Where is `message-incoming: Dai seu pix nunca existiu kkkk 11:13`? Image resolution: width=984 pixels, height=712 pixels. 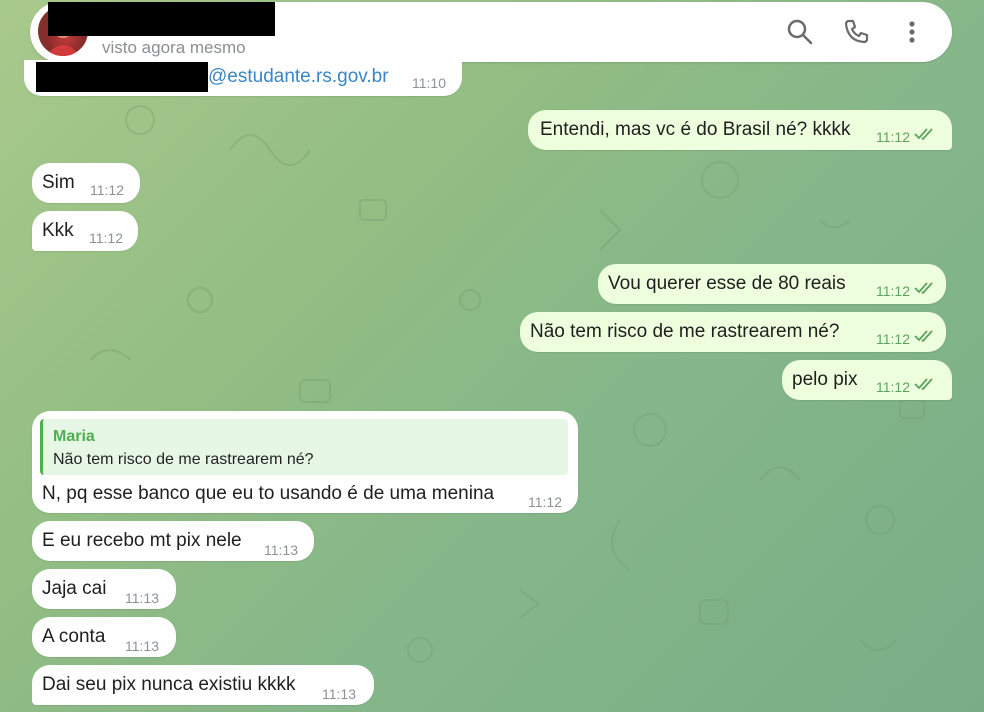 message-incoming: Dai seu pix nunca existiu kkkk 11:13 is located at coordinates (203, 685).